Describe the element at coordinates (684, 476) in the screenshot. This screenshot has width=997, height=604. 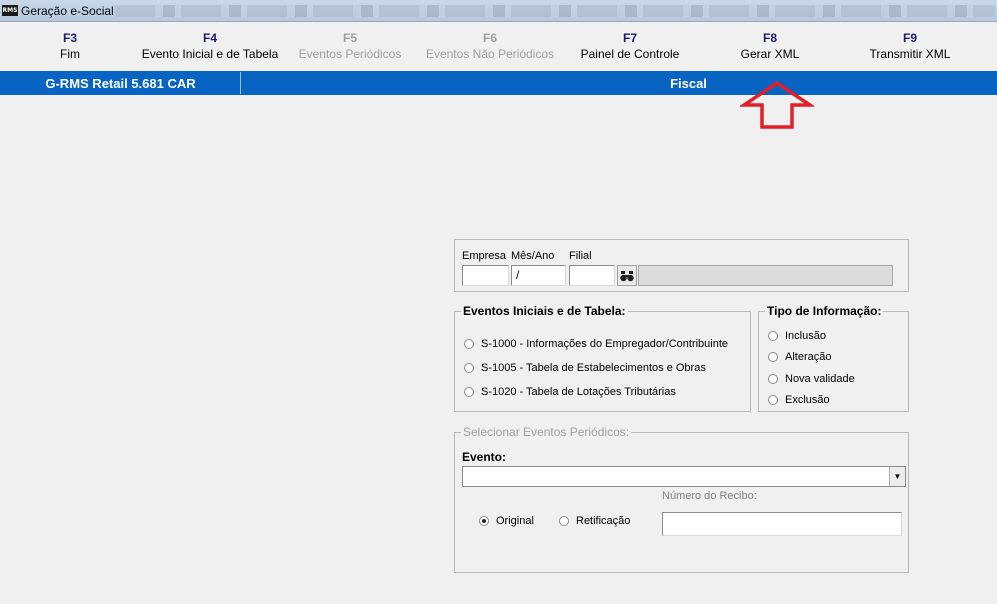
I see `evento-select: ▼` at that location.